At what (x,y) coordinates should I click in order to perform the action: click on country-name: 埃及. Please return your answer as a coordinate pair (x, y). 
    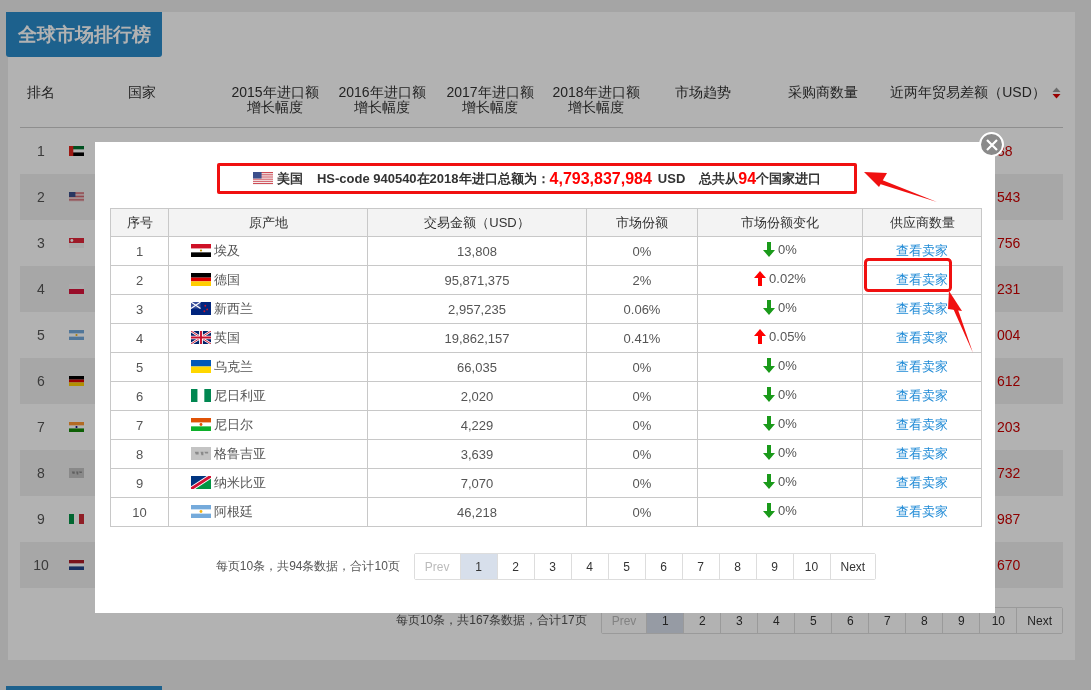
    Looking at the image, I should click on (227, 250).